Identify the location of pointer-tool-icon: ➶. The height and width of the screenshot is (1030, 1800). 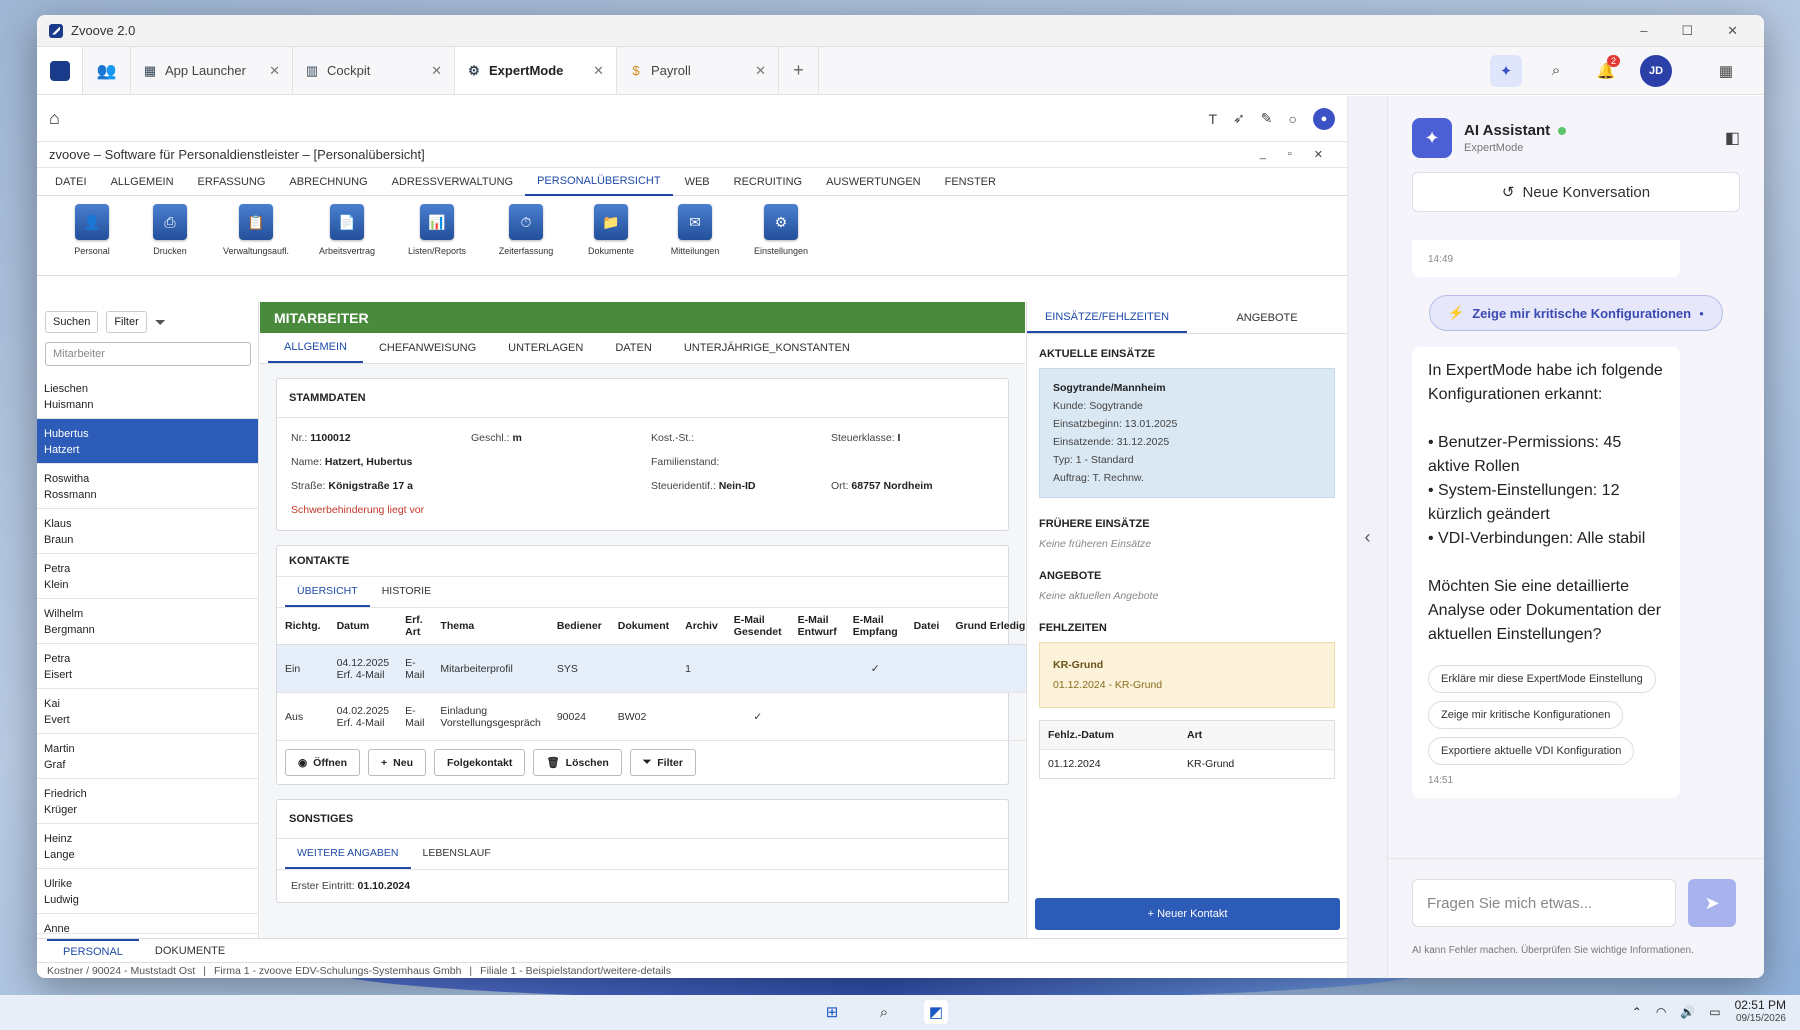
(1239, 118).